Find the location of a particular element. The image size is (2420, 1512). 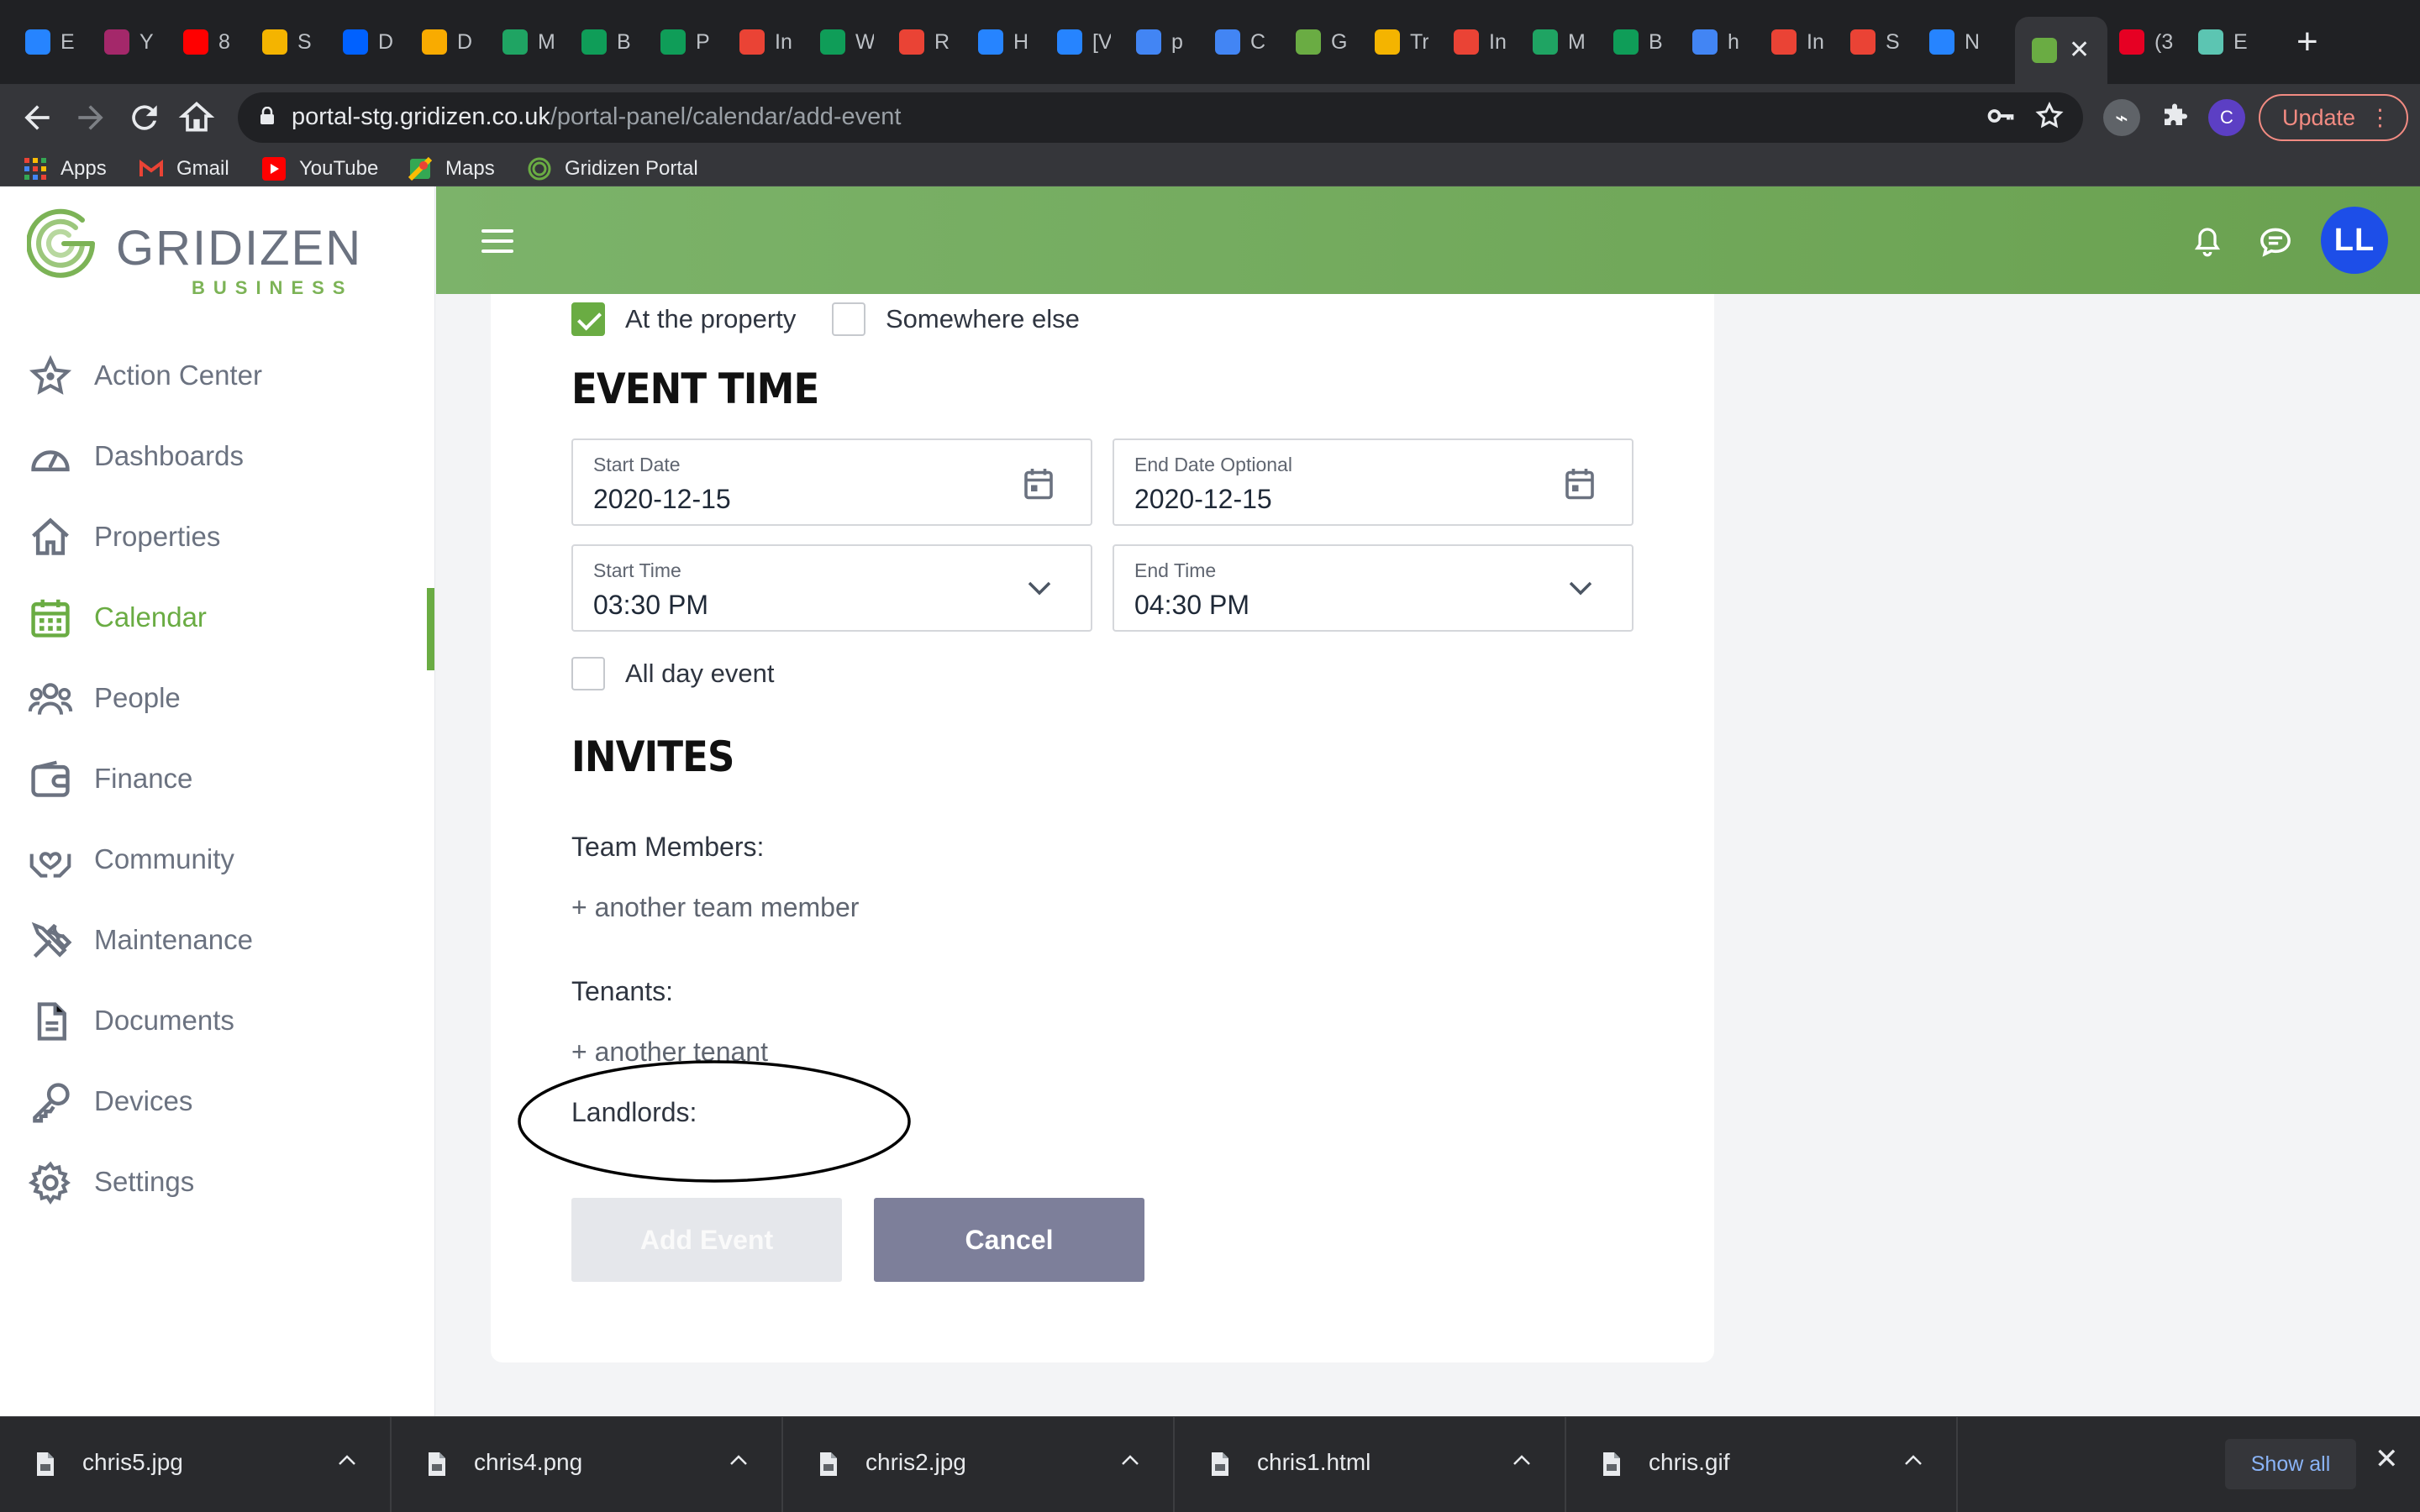

show-all-downloads-button: Show all is located at coordinates (2290, 1464).